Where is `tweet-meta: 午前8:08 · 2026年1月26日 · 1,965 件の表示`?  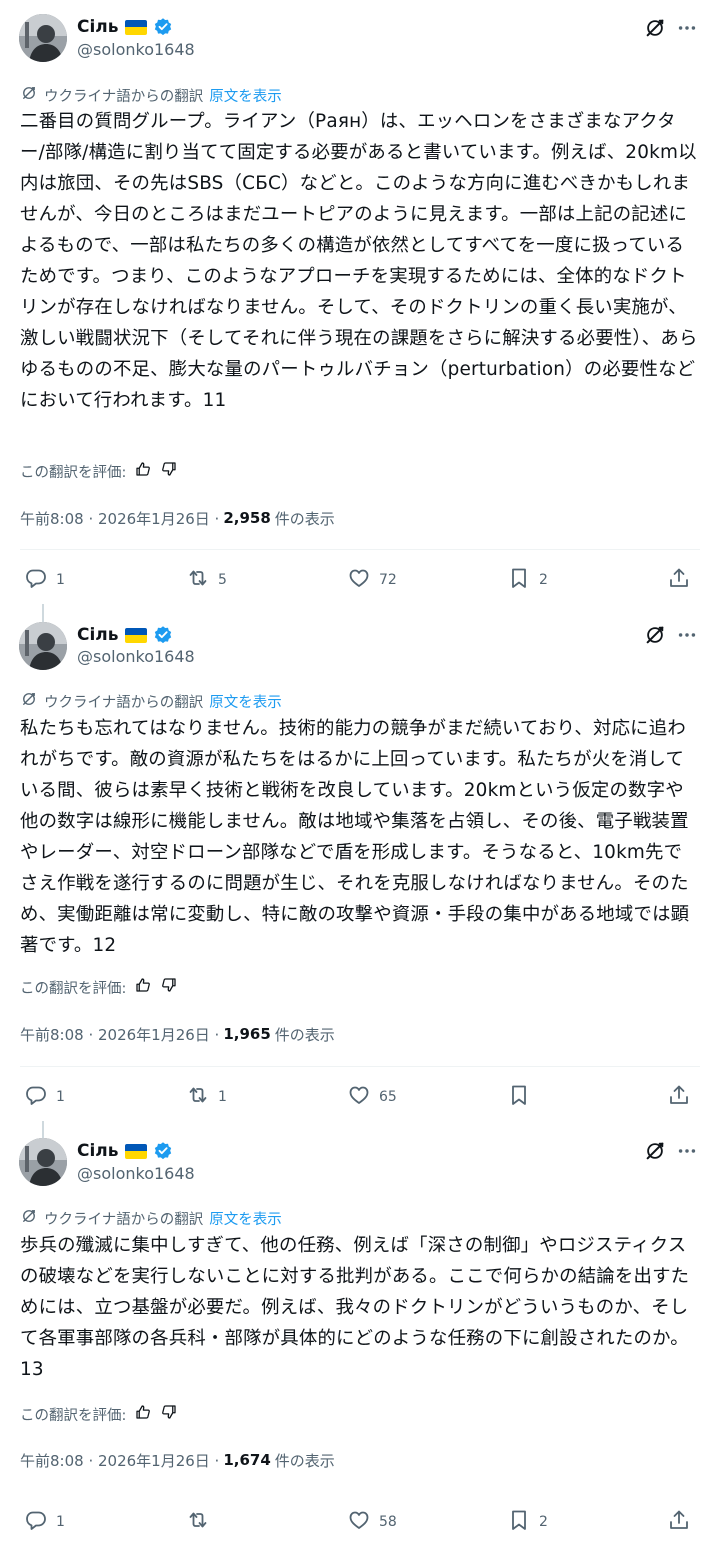 tweet-meta: 午前8:08 · 2026年1月26日 · 1,965 件の表示 is located at coordinates (177, 1034).